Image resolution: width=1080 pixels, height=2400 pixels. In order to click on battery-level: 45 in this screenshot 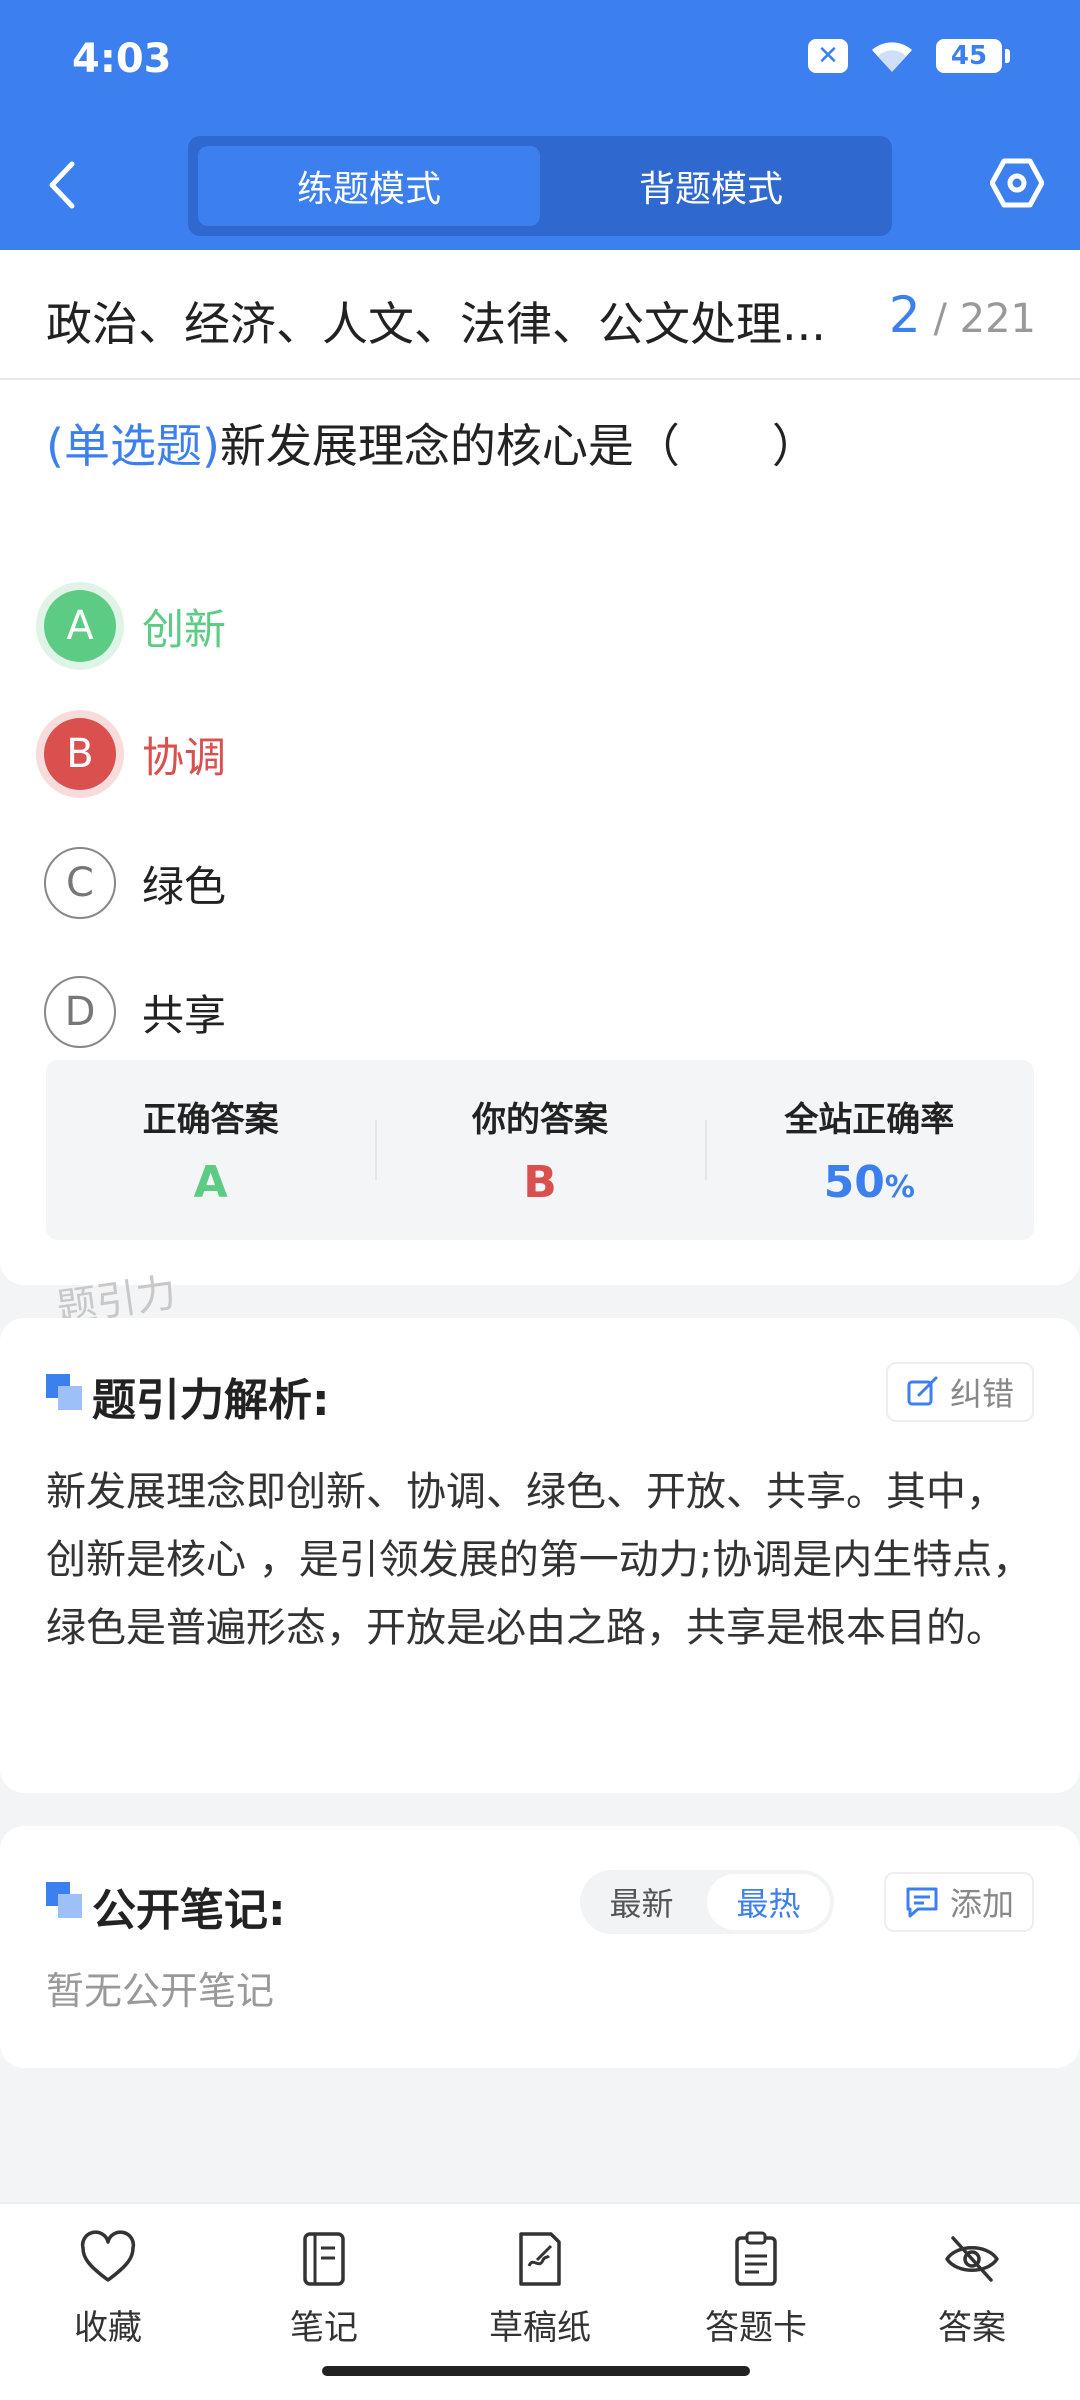, I will do `click(969, 56)`.